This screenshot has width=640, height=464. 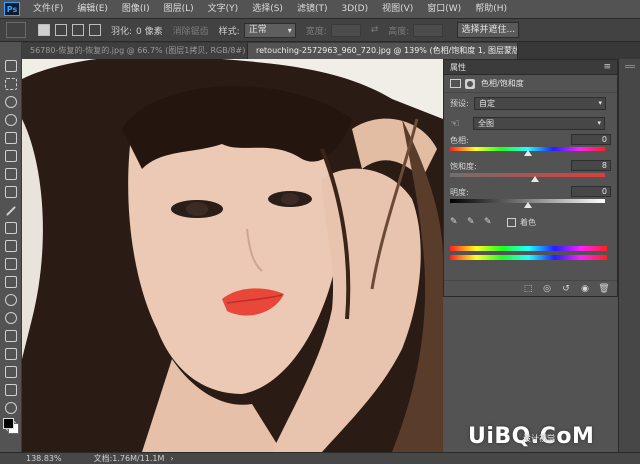 I want to click on feather-input: 0 像素, so click(x=149, y=30).